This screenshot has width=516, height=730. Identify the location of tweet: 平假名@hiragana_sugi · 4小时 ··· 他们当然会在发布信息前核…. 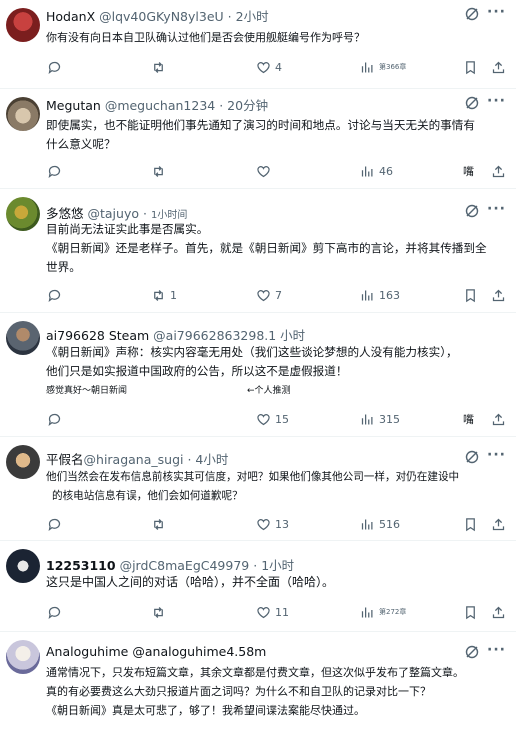
(258, 489).